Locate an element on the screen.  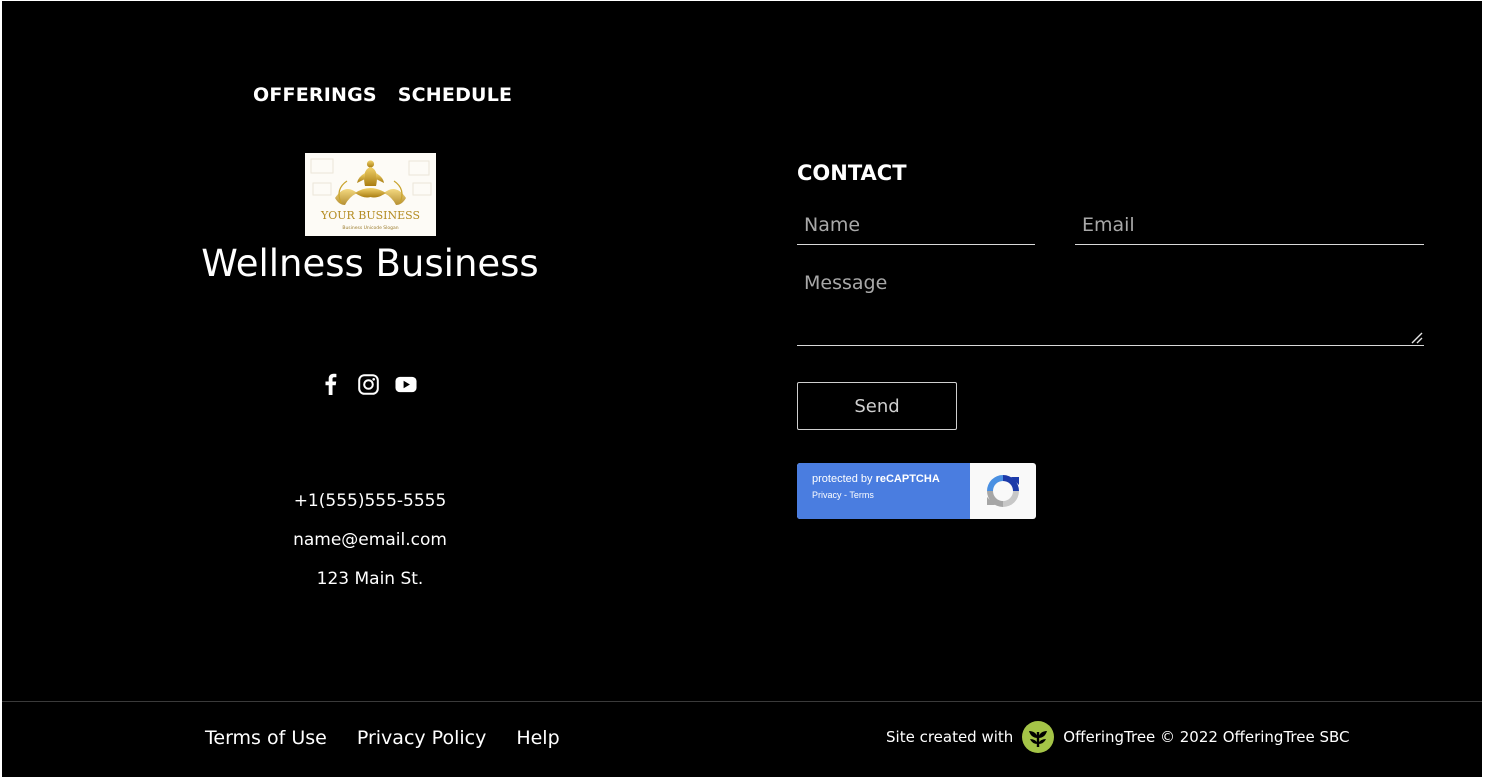
nav-schedule: SCHEDULE is located at coordinates (455, 95).